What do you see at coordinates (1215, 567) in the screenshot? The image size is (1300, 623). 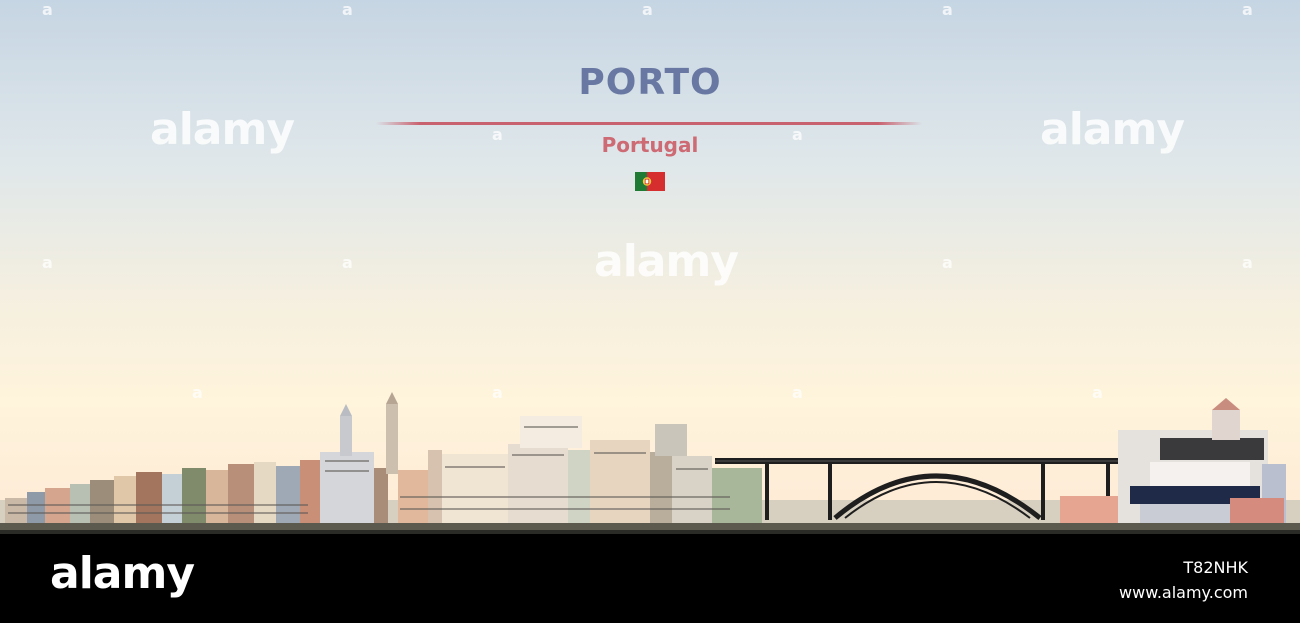 I see `image-id: T82NHK` at bounding box center [1215, 567].